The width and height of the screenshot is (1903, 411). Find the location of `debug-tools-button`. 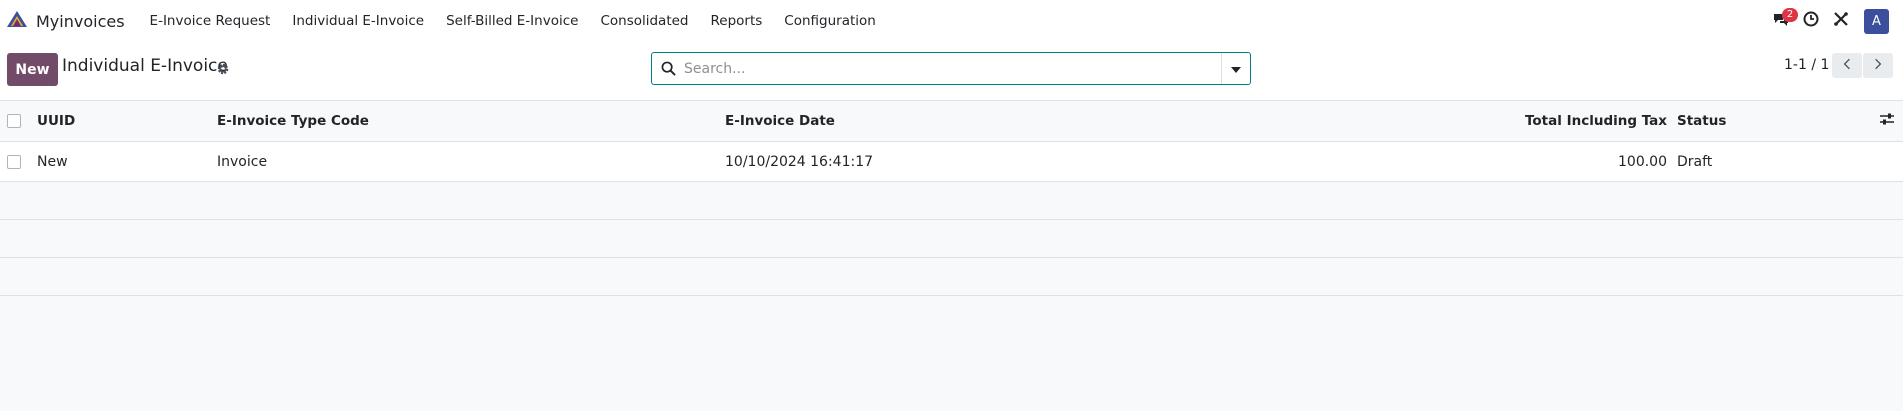

debug-tools-button is located at coordinates (1841, 21).